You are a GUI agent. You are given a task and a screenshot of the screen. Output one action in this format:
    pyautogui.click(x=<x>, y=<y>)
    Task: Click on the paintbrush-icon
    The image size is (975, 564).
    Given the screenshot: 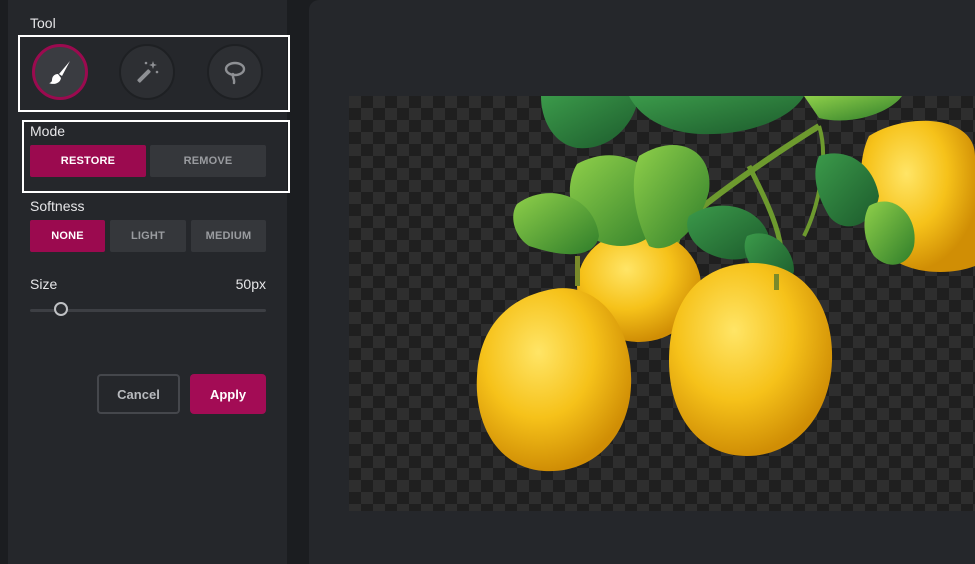 What is the action you would take?
    pyautogui.click(x=59, y=72)
    